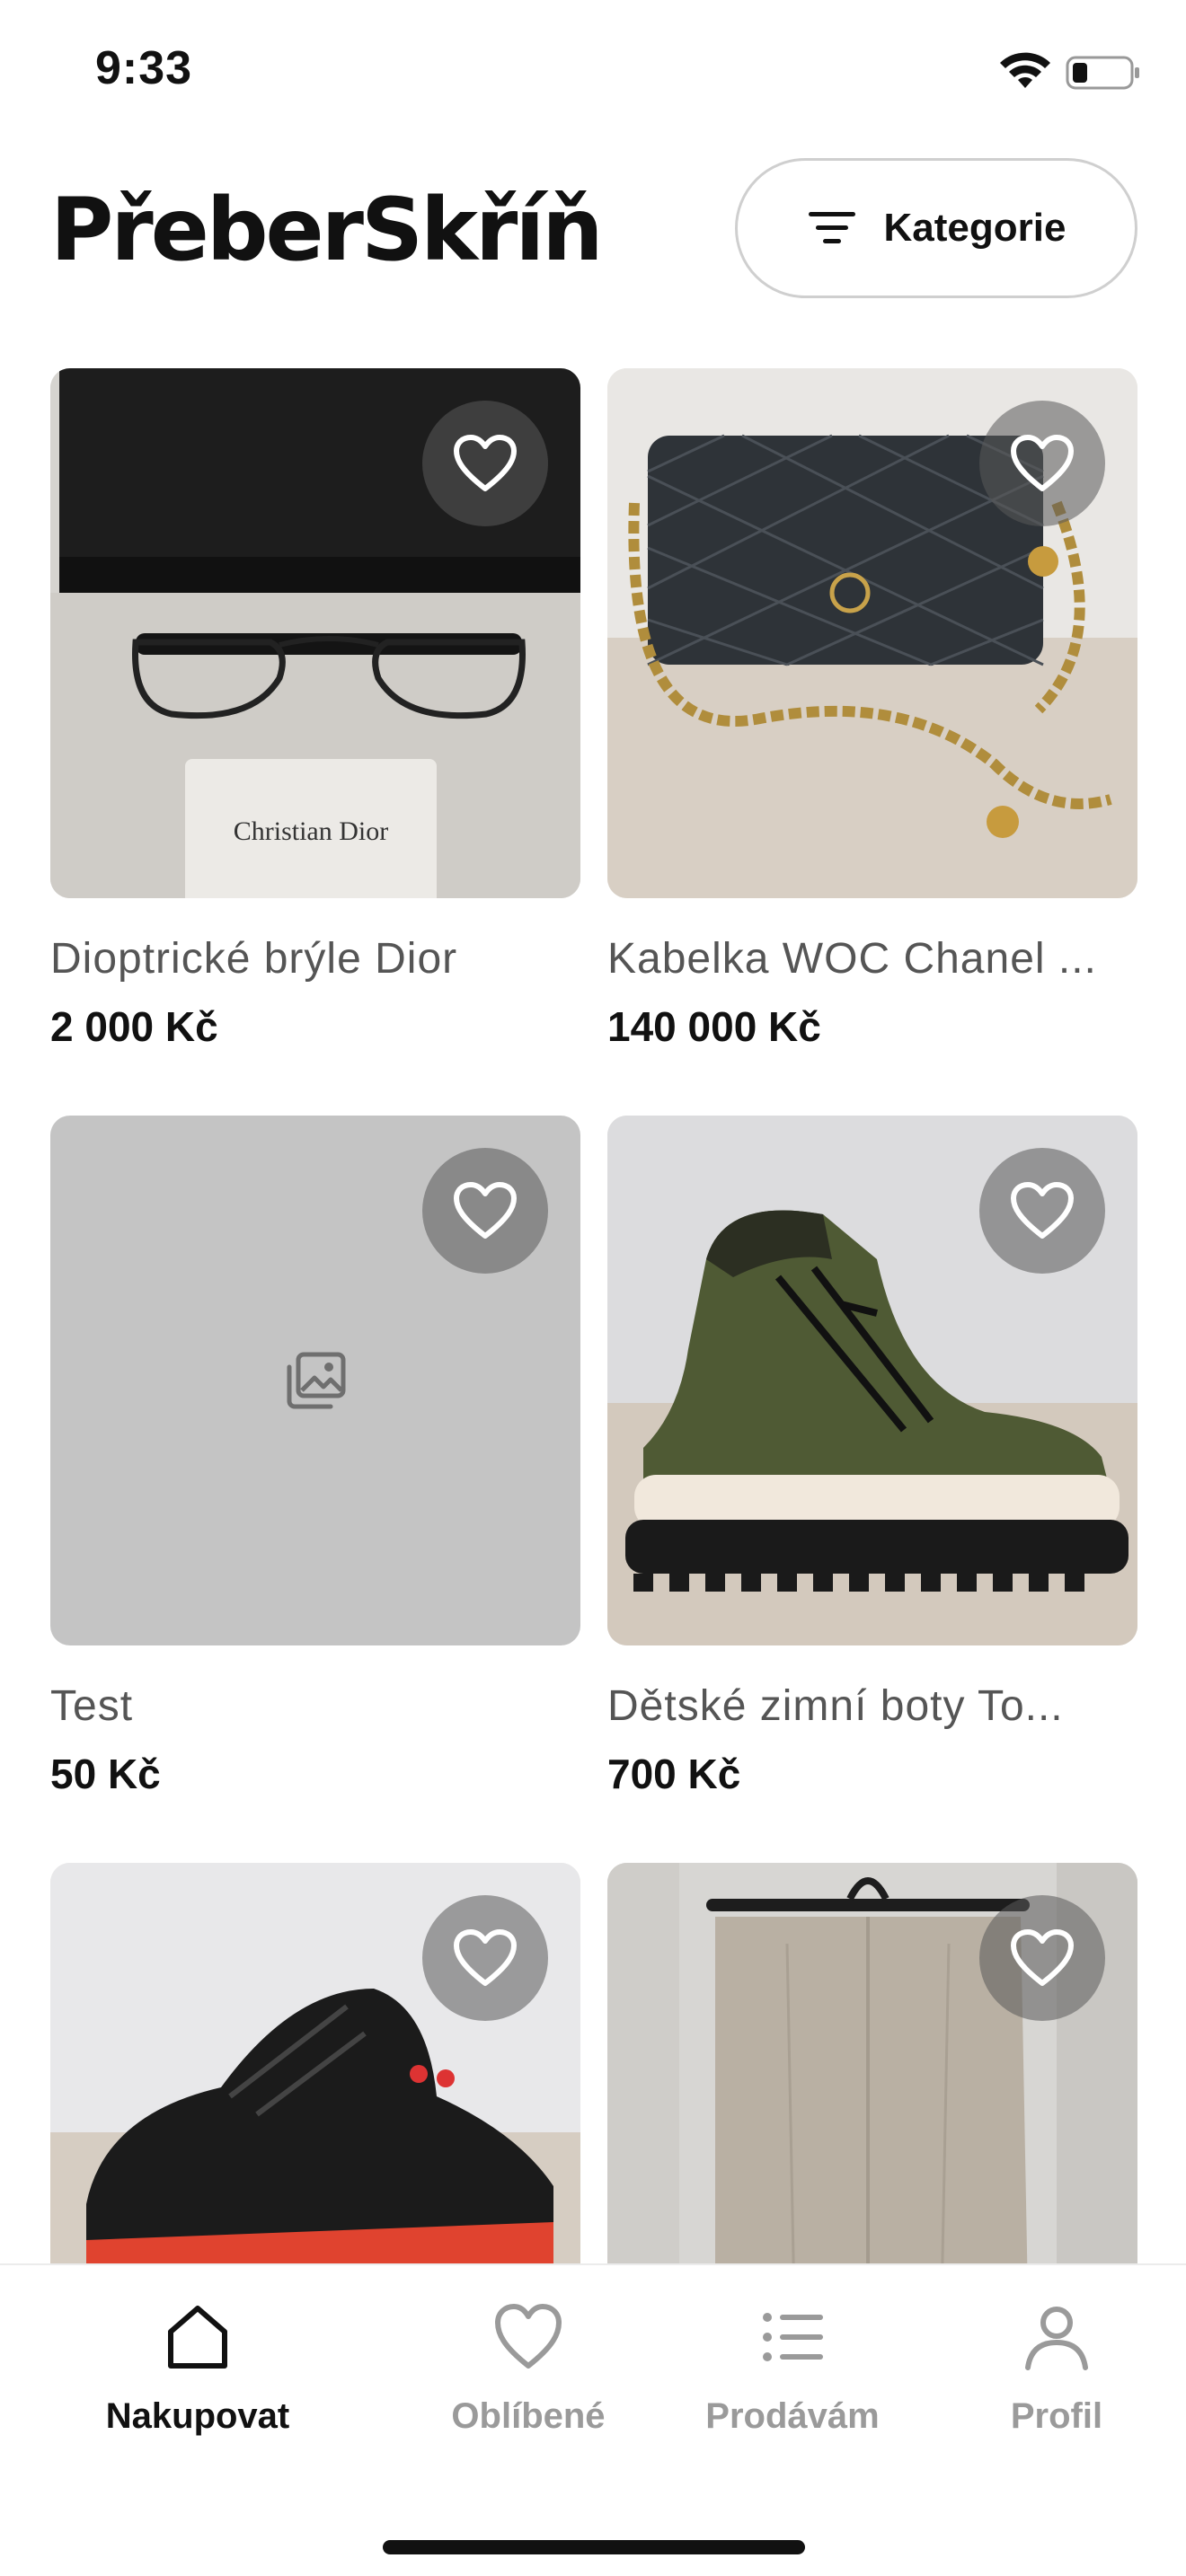 The height and width of the screenshot is (2576, 1186). Describe the element at coordinates (593, 72) in the screenshot. I see `status-bar: 9:33` at that location.